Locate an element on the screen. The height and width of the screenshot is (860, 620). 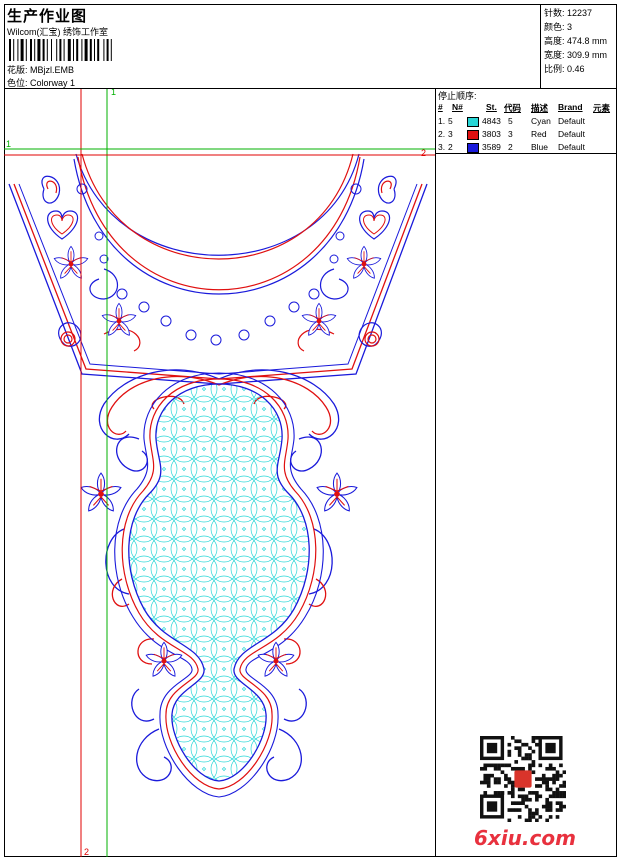
stat-colors: 颜色: 3 is located at coordinates (558, 27).